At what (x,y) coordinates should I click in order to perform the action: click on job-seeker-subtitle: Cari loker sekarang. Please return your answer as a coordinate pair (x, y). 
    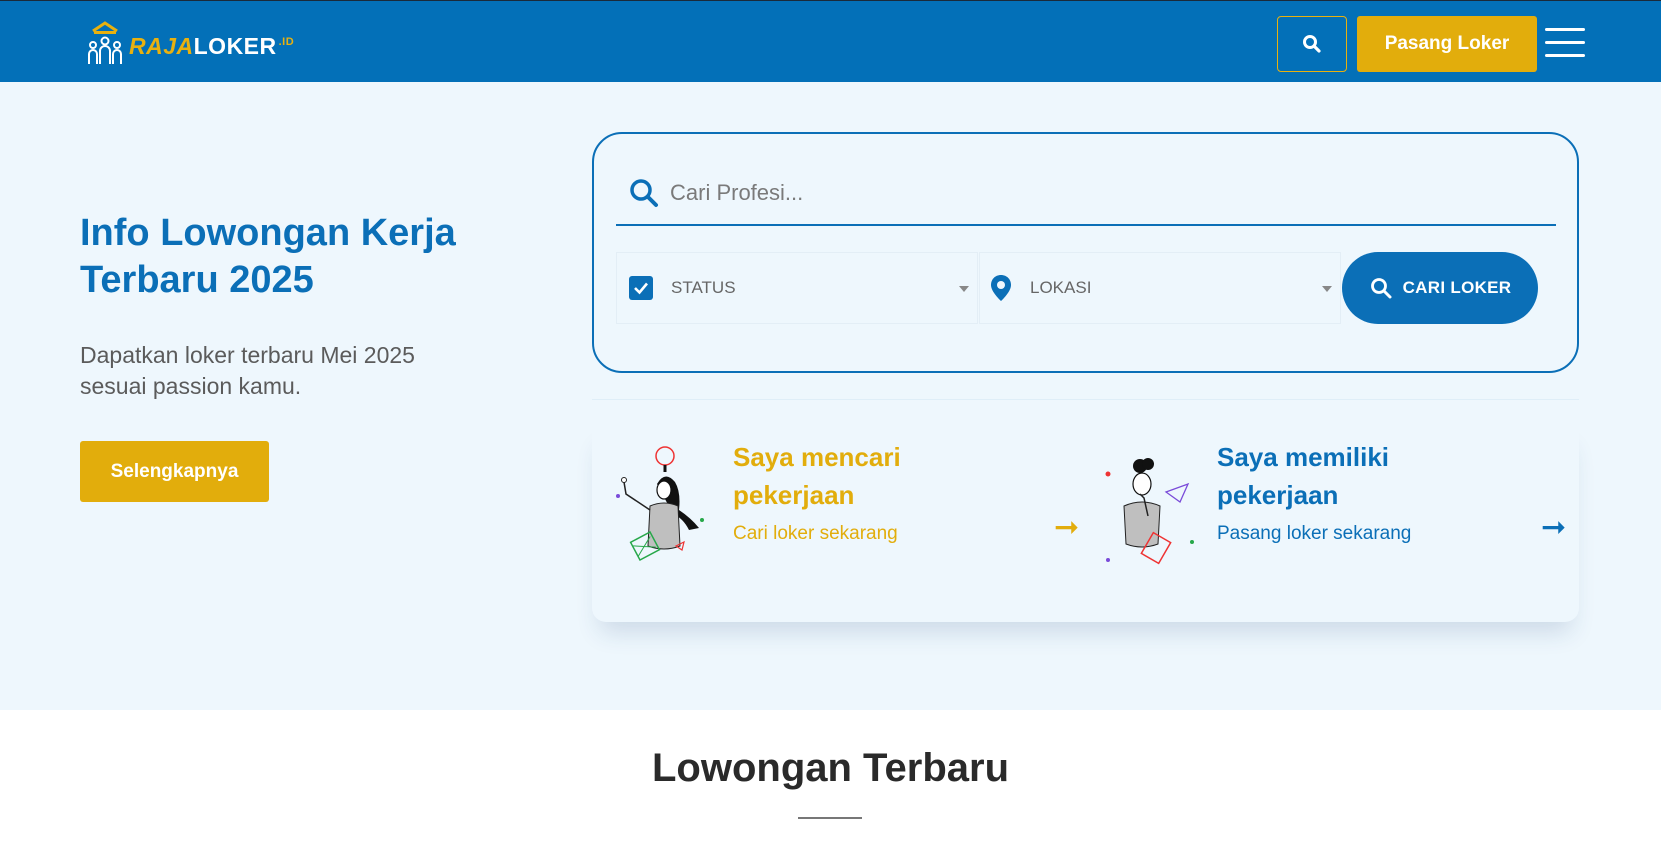
    Looking at the image, I should click on (815, 533).